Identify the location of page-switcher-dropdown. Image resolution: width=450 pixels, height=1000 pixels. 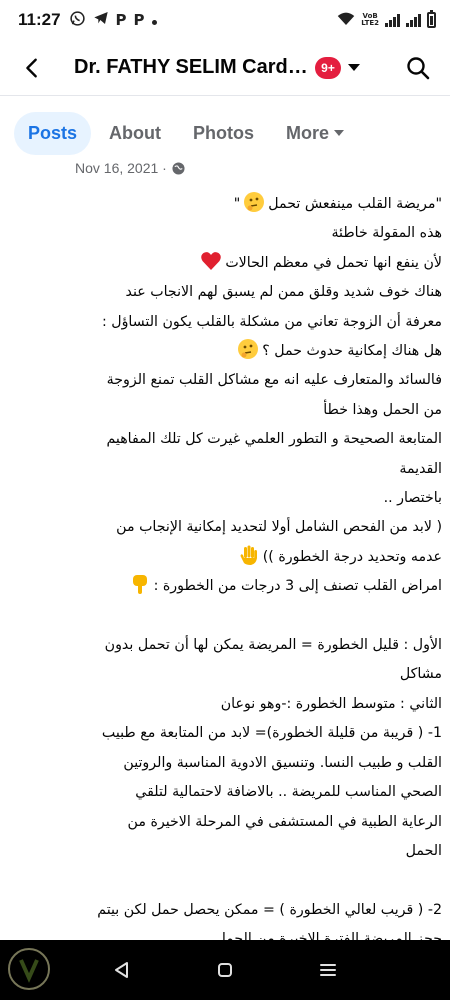
(354, 68).